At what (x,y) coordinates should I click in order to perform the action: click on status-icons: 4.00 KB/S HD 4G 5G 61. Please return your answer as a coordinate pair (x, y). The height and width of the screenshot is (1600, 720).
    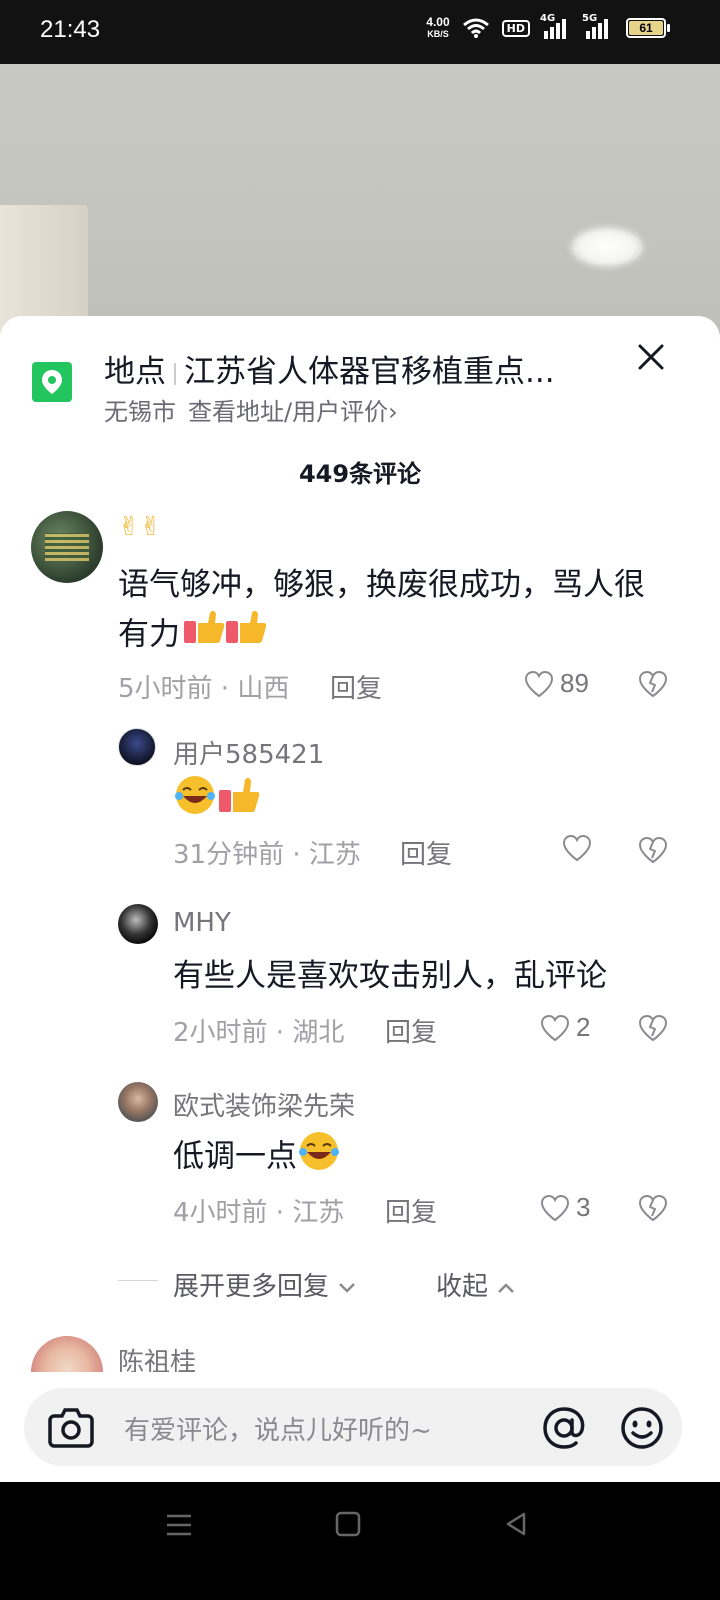
    Looking at the image, I should click on (548, 26).